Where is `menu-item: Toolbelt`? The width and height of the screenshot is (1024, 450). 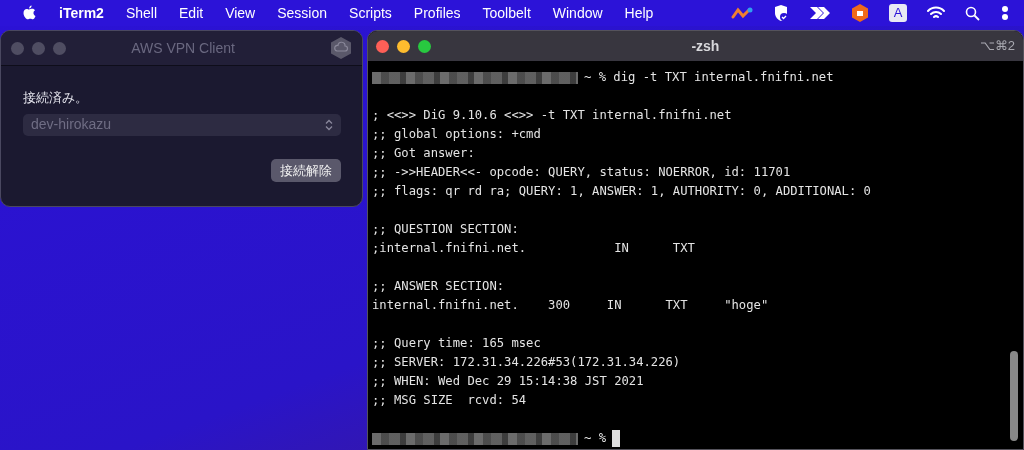 menu-item: Toolbelt is located at coordinates (506, 13).